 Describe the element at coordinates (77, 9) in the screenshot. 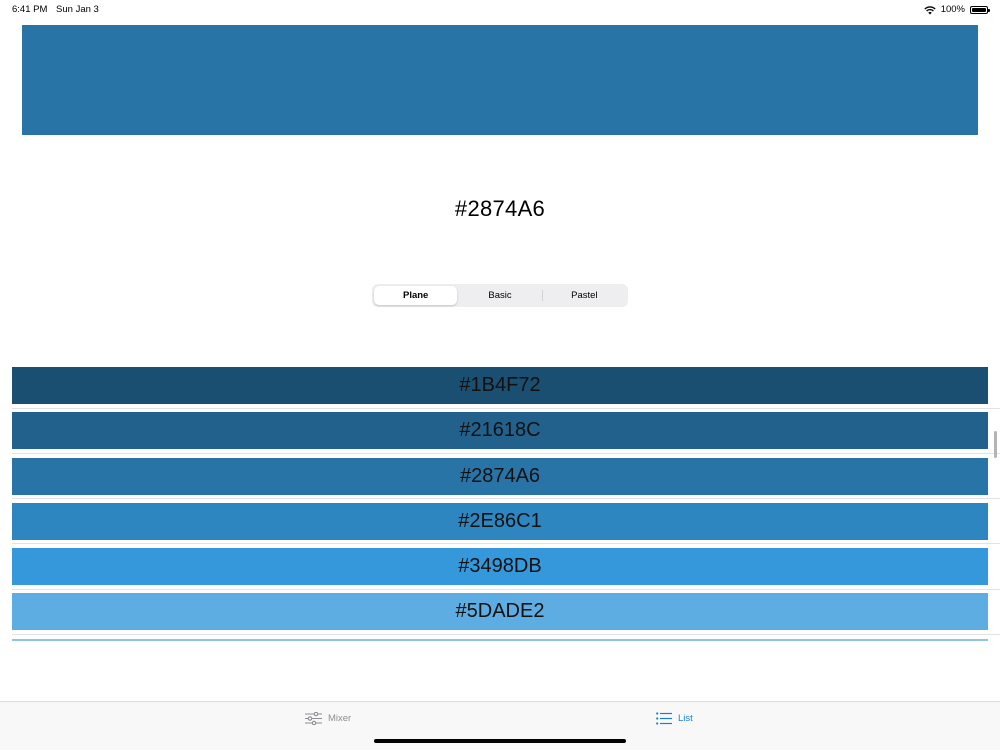

I see `status-date: Sun Jan 3` at that location.